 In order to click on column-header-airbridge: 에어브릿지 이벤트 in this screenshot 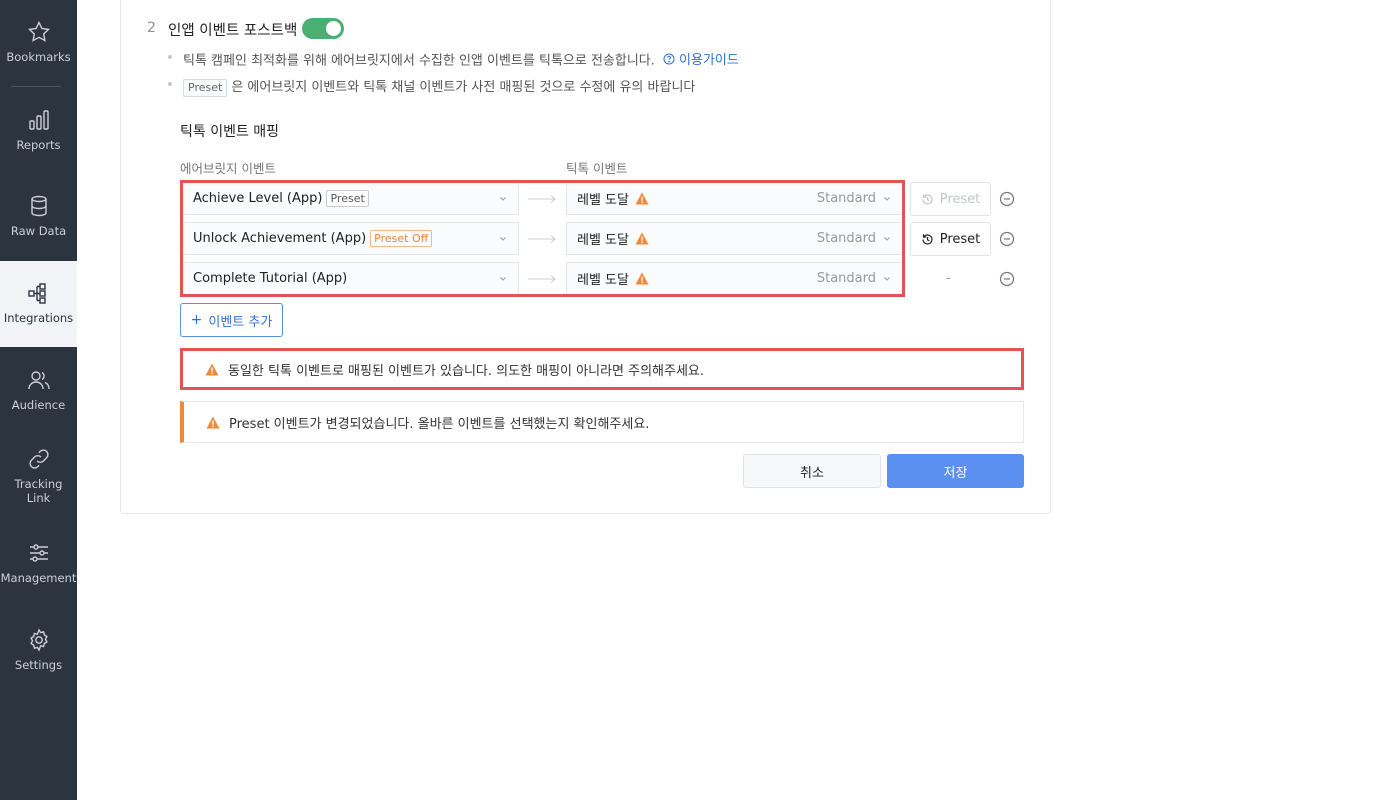, I will do `click(228, 168)`.